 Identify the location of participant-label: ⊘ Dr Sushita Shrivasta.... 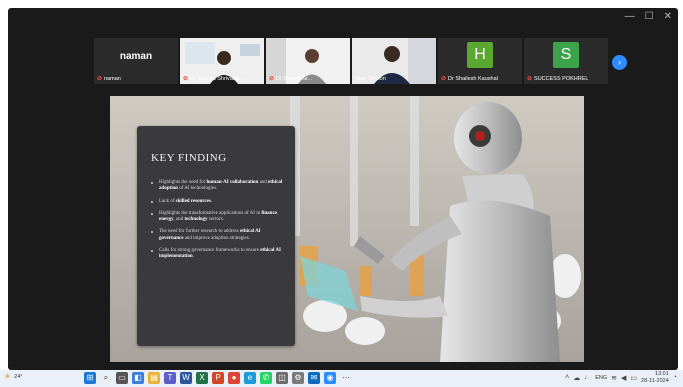
(222, 79).